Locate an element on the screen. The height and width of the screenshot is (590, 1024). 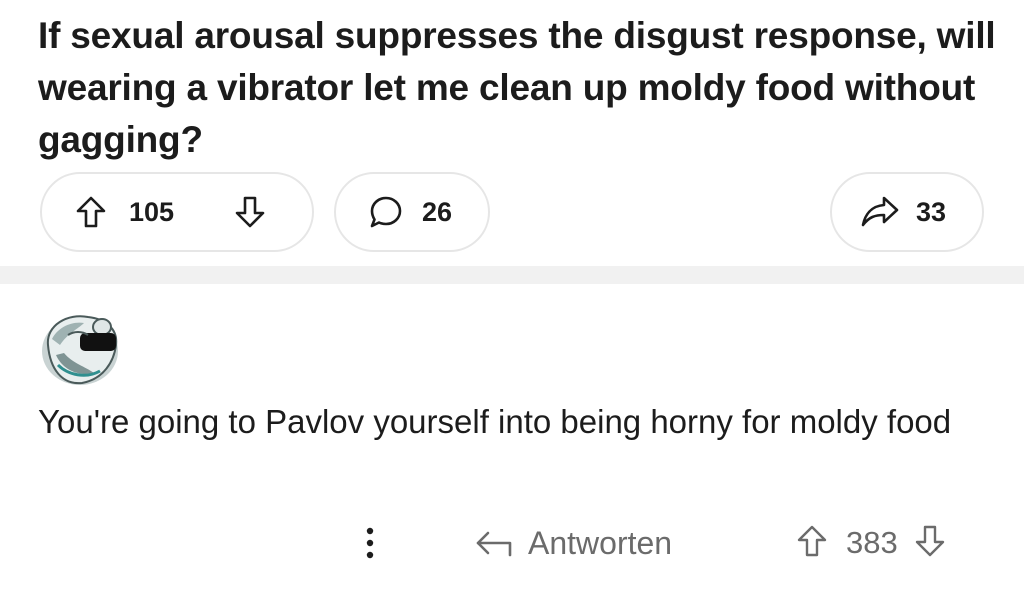
share-icon-wrap is located at coordinates (880, 212).